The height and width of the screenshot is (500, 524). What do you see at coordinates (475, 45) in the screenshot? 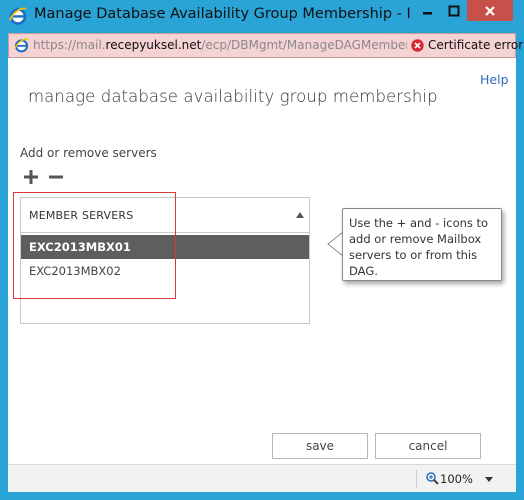
I see `certificate-error-label: Certificate error` at bounding box center [475, 45].